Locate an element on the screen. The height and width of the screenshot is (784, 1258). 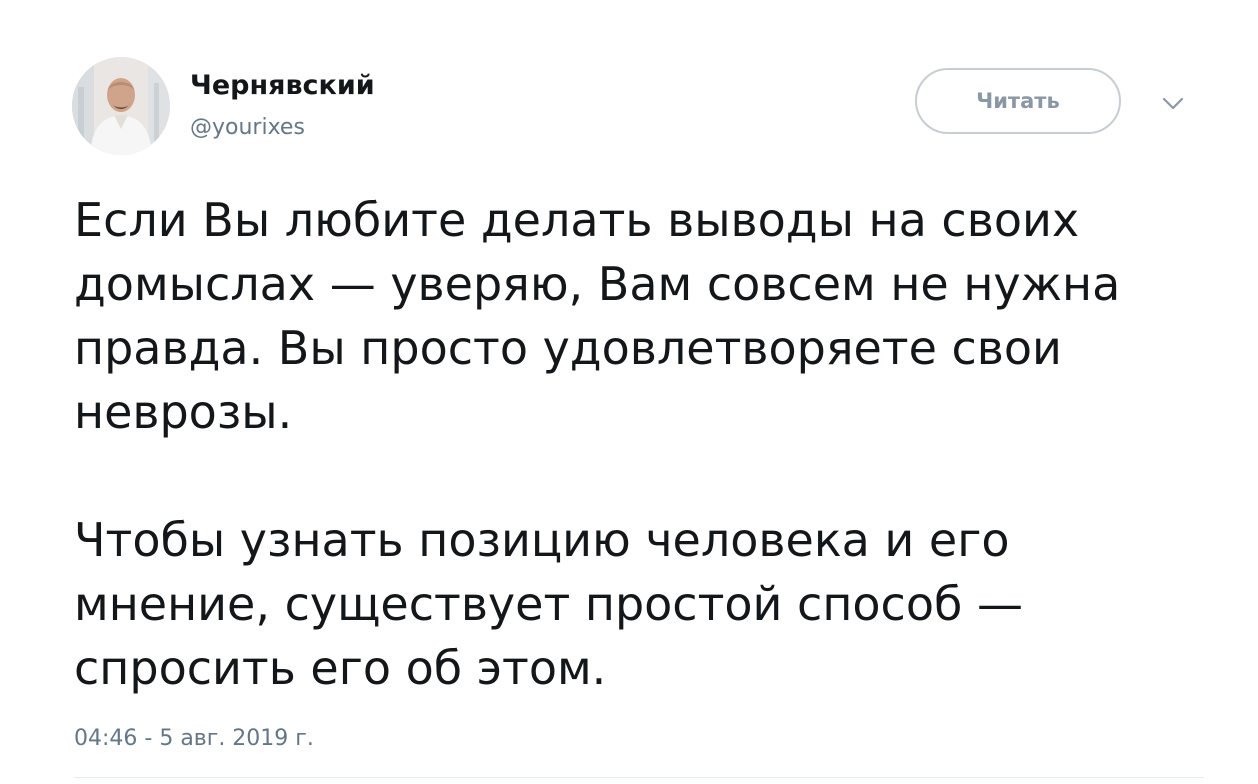
follow-button-label: Читать is located at coordinates (1018, 101).